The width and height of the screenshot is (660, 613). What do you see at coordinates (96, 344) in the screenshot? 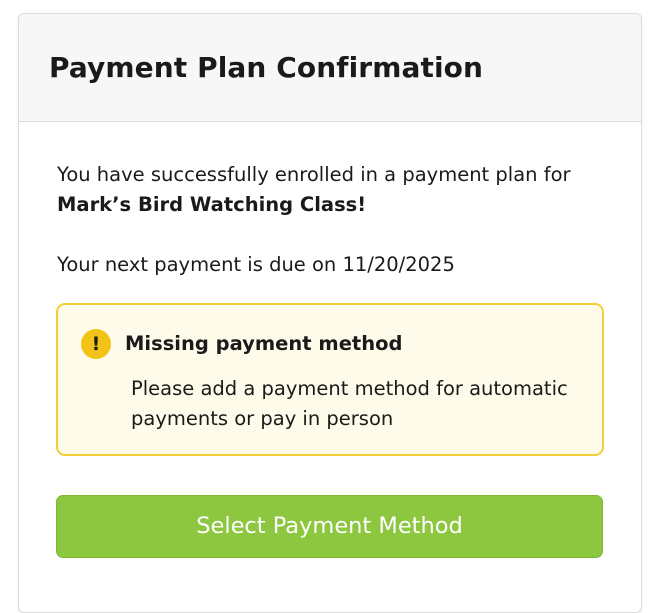
I see `exclamation-icon: !` at bounding box center [96, 344].